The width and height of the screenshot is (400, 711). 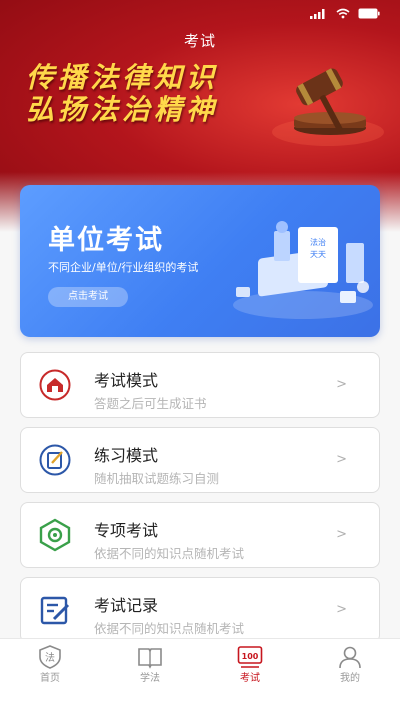 What do you see at coordinates (369, 13) in the screenshot?
I see `battery-icon` at bounding box center [369, 13].